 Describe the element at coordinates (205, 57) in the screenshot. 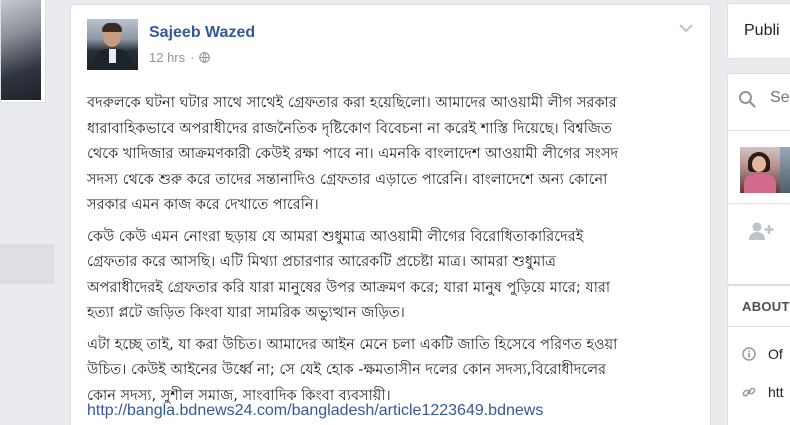

I see `globe-icon` at that location.